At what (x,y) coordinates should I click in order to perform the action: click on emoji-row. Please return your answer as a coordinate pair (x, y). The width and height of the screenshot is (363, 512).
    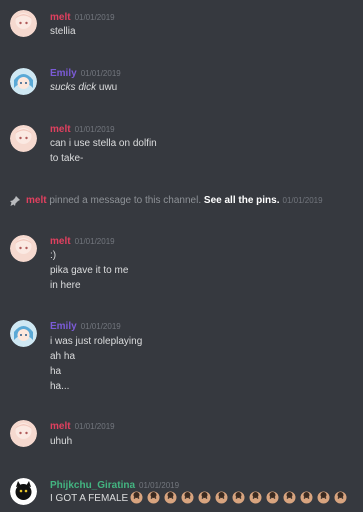
    Looking at the image, I should click on (238, 497).